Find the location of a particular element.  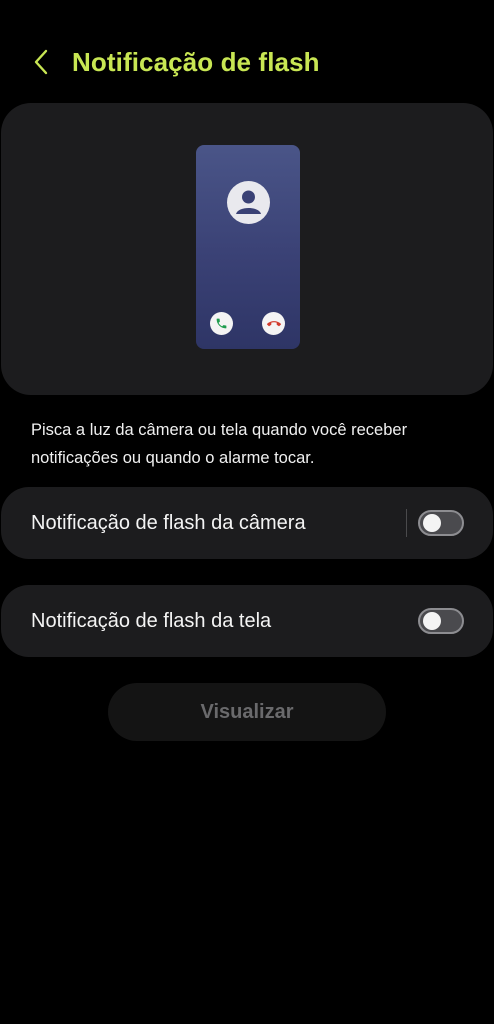

screen-flash-setting-row: Notificação de flash da tela is located at coordinates (247, 621).